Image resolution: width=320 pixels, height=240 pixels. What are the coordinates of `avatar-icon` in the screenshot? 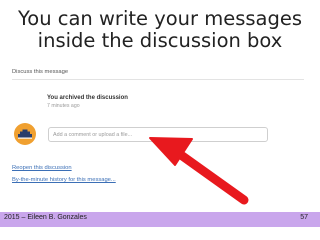 It's located at (25, 134).